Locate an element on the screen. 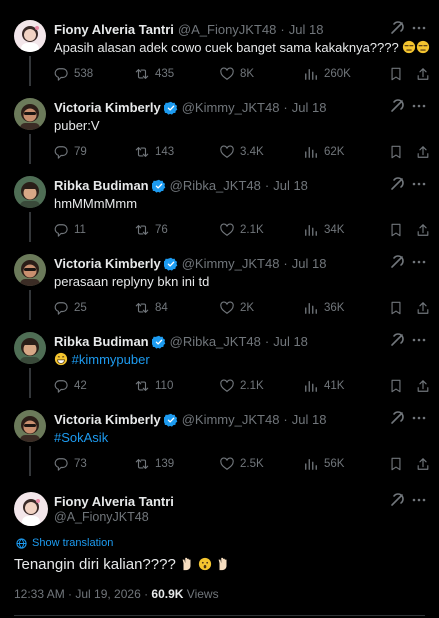  show-translation-label: Show translation is located at coordinates (73, 543).